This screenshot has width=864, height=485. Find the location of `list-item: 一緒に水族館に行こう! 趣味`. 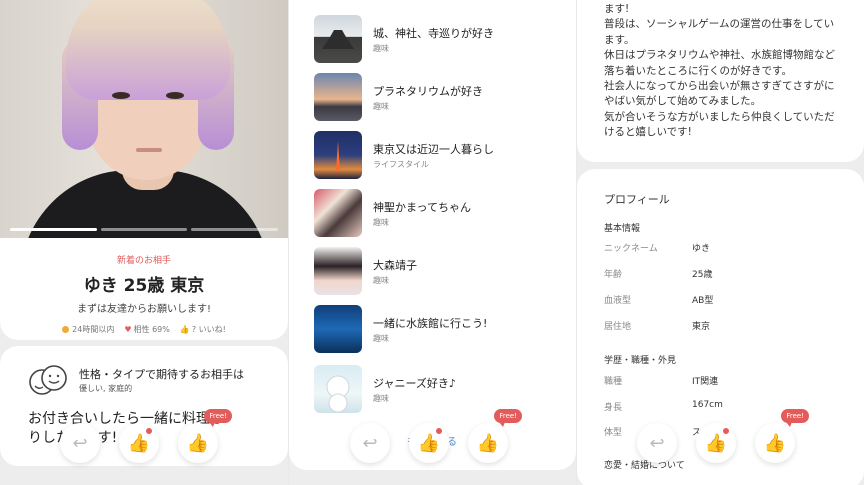

list-item: 一緒に水族館に行こう! 趣味 is located at coordinates (434, 330).